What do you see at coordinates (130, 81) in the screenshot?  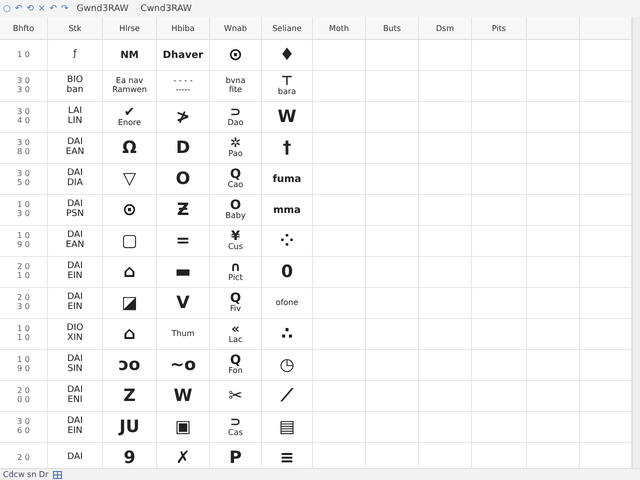 I see `cell-text: Ea nav` at bounding box center [130, 81].